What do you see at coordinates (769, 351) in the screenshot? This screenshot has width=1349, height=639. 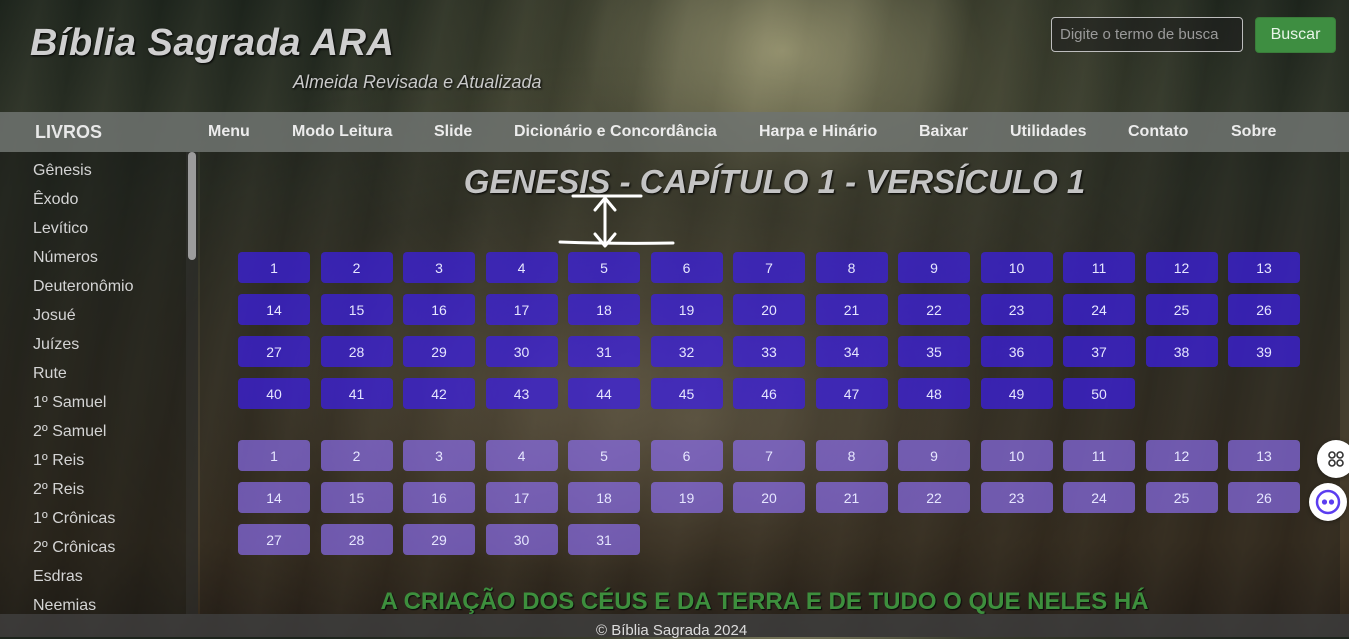 I see `chapter-button: 33` at bounding box center [769, 351].